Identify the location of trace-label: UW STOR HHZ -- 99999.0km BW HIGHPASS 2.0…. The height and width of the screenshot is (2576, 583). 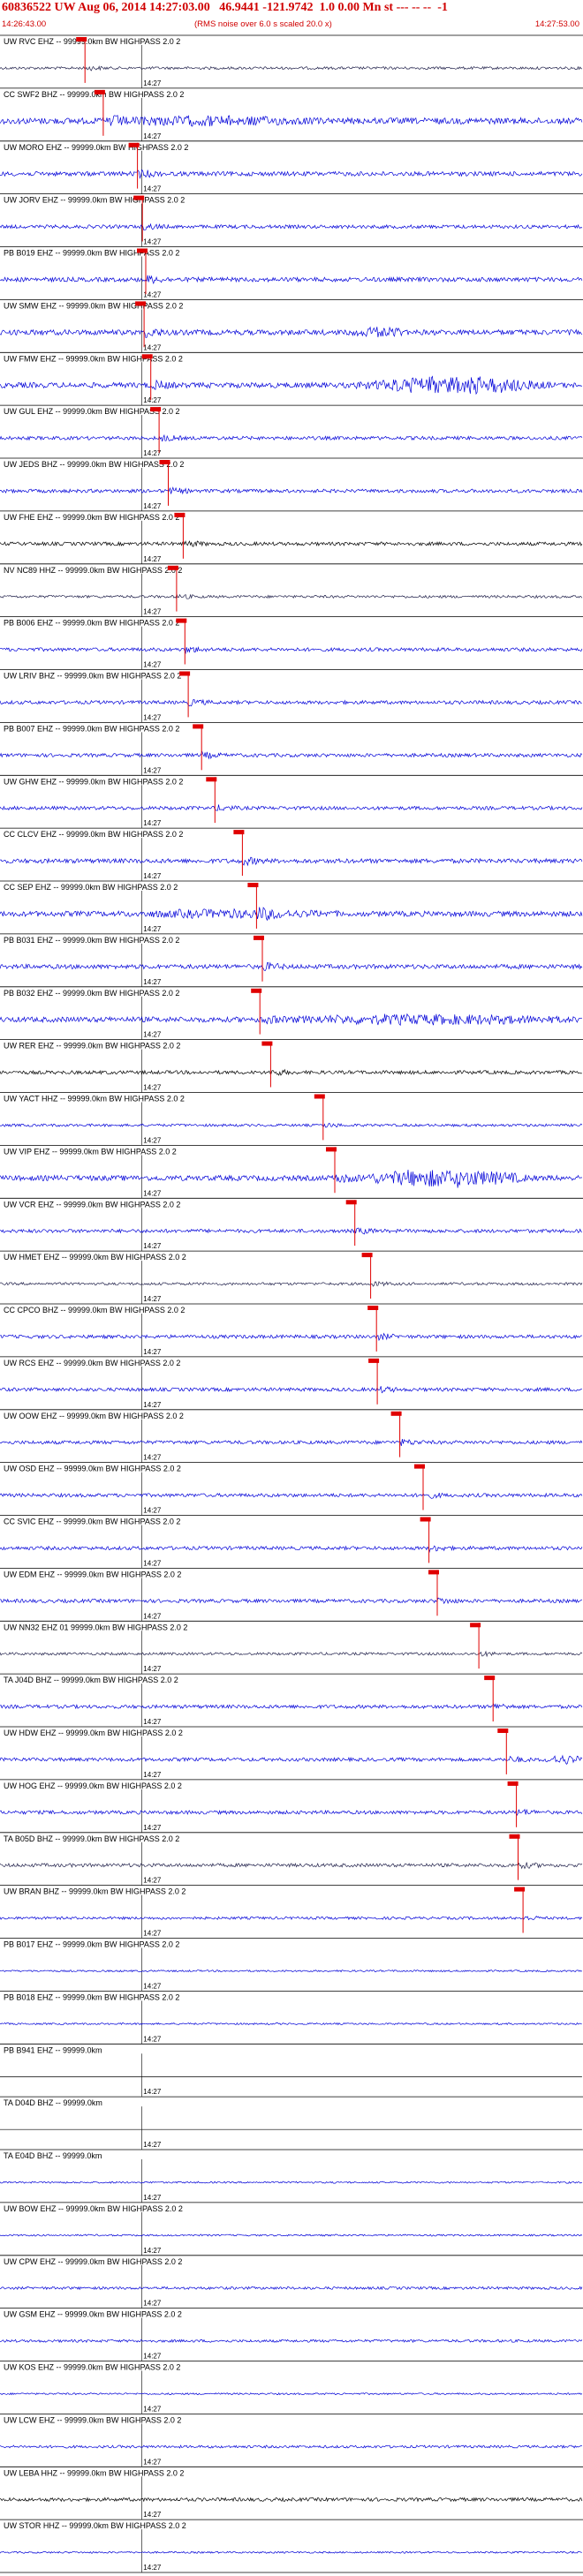
(95, 2526).